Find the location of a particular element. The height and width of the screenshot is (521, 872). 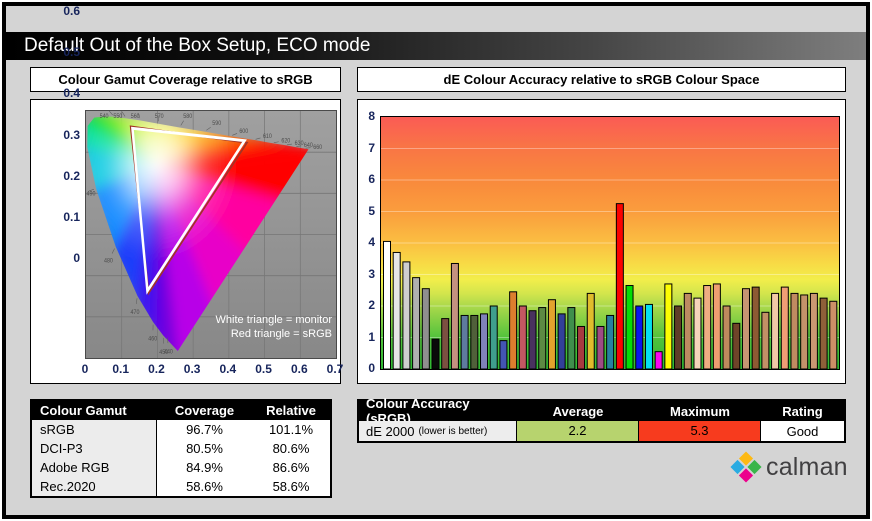

cie-y-tick: 0 is located at coordinates (76, 258).